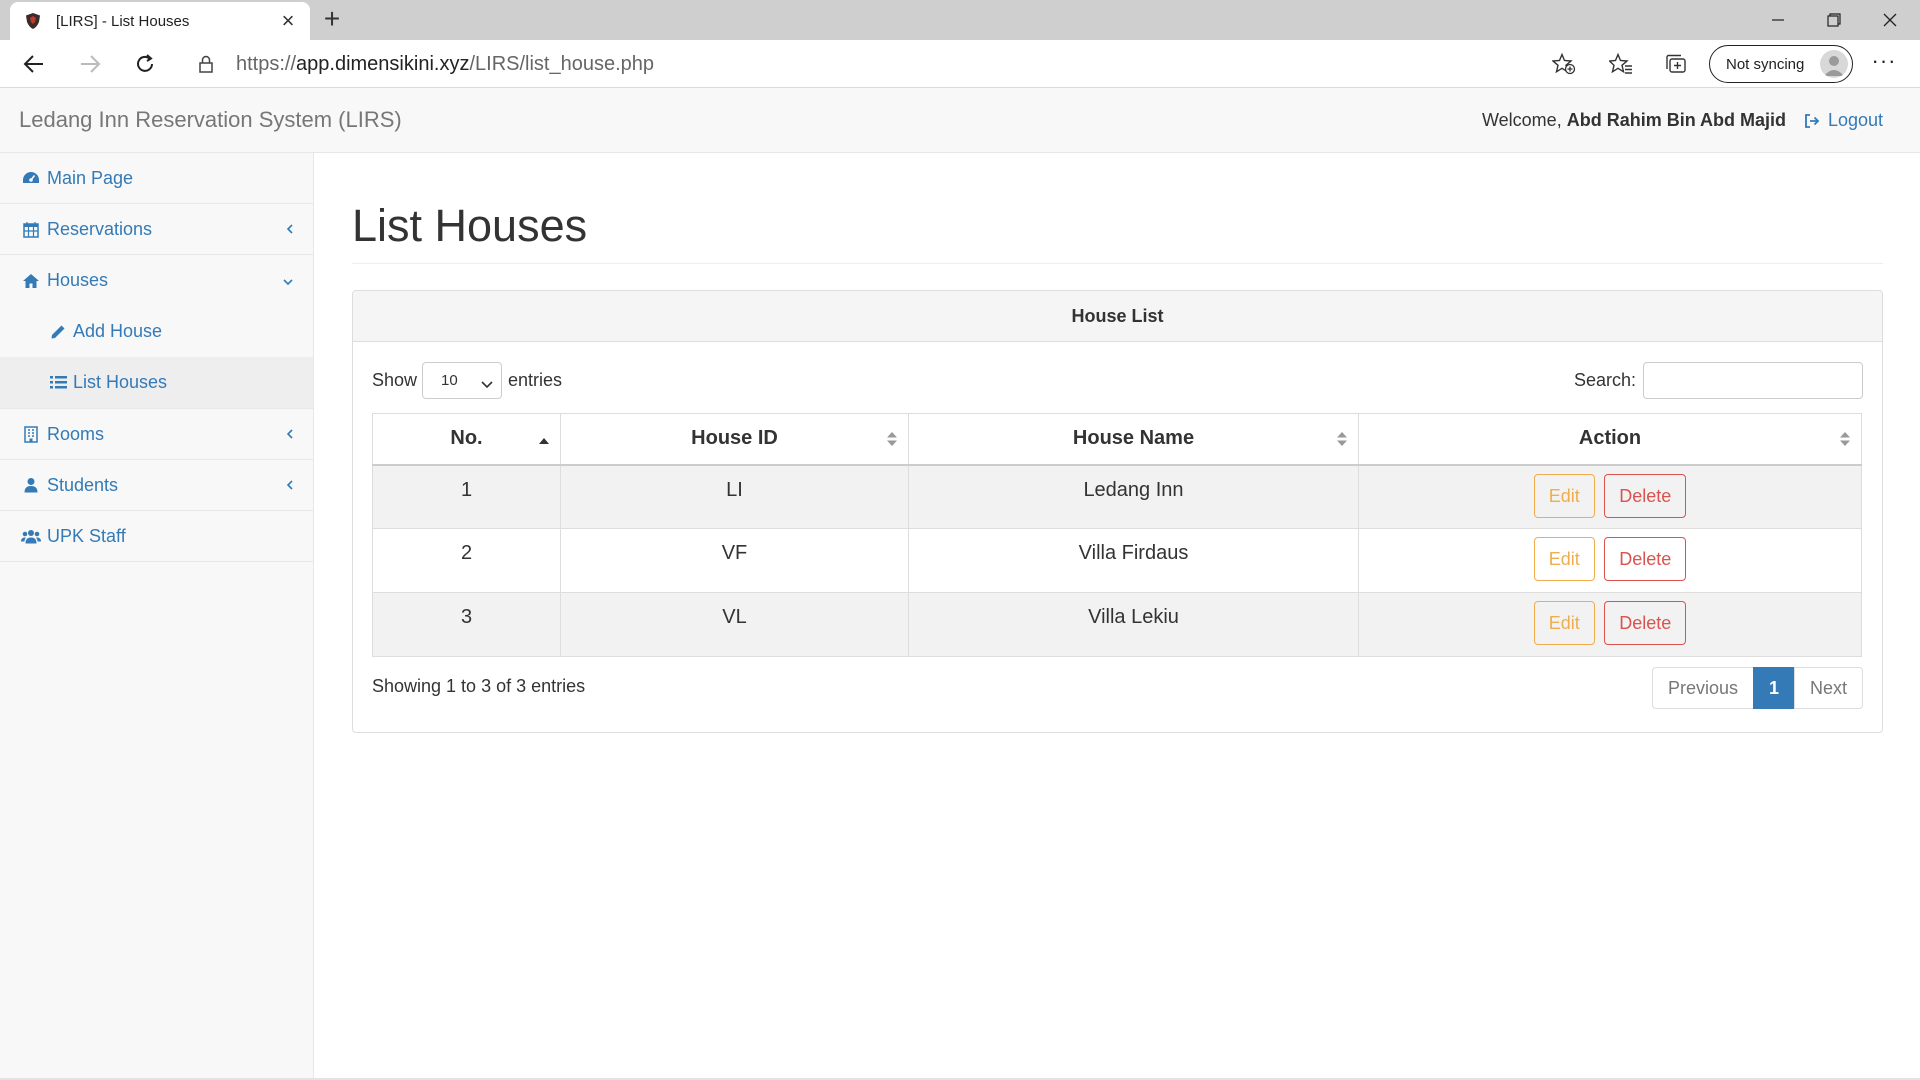 The height and width of the screenshot is (1080, 1920). Describe the element at coordinates (734, 439) in the screenshot. I see `column-header-house-id: House ID` at that location.